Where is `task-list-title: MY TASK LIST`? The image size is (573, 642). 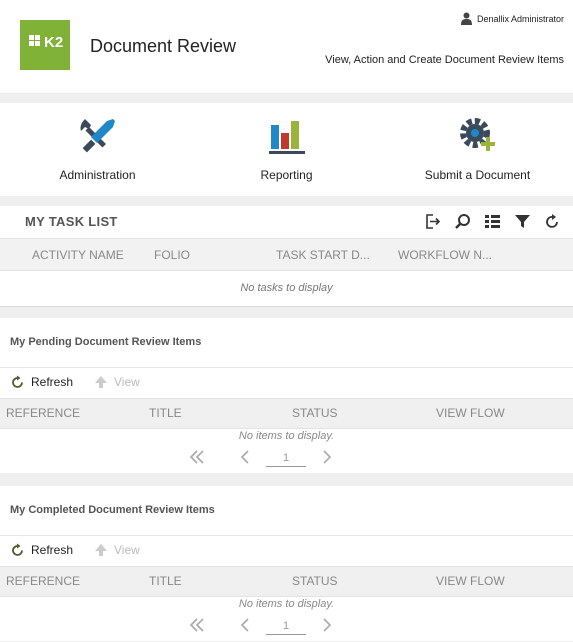
task-list-title: MY TASK LIST is located at coordinates (71, 221).